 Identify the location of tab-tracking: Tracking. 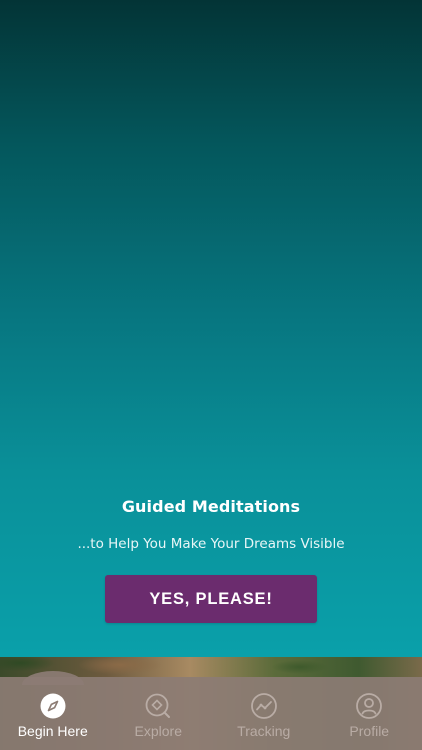
(264, 713).